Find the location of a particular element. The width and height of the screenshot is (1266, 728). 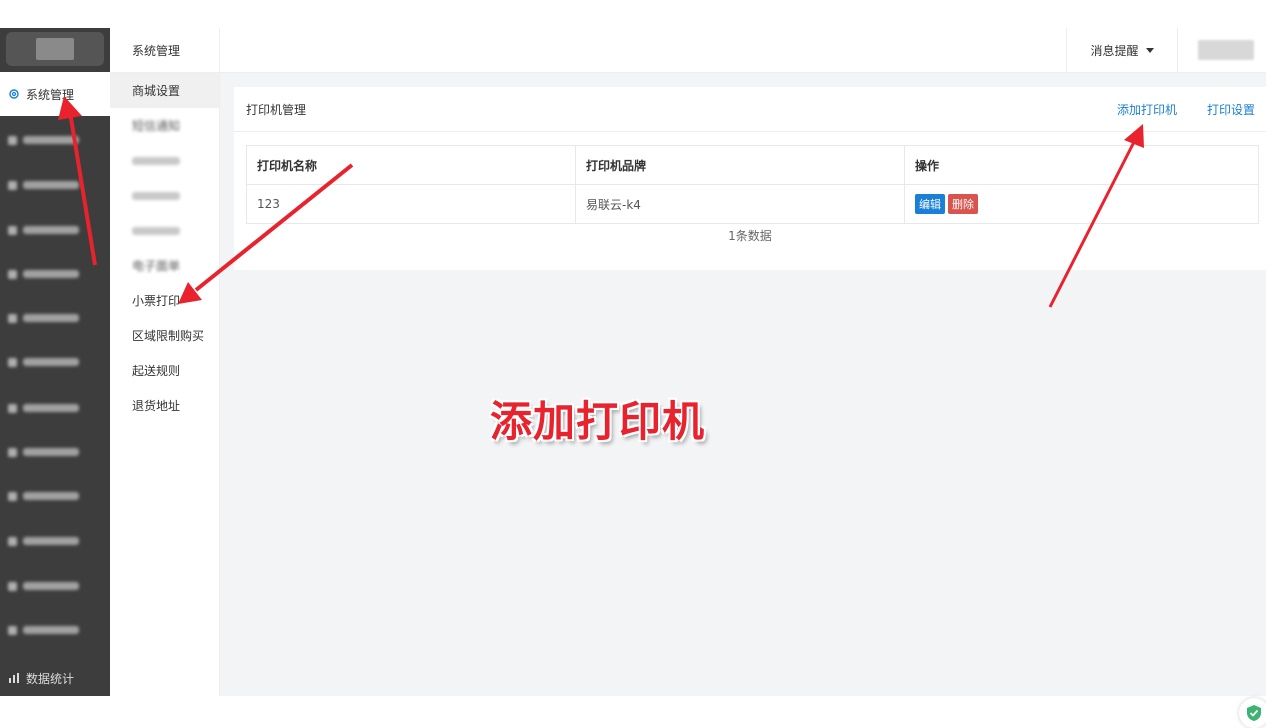

subnav-item-label: 区域限制购买 is located at coordinates (168, 336).